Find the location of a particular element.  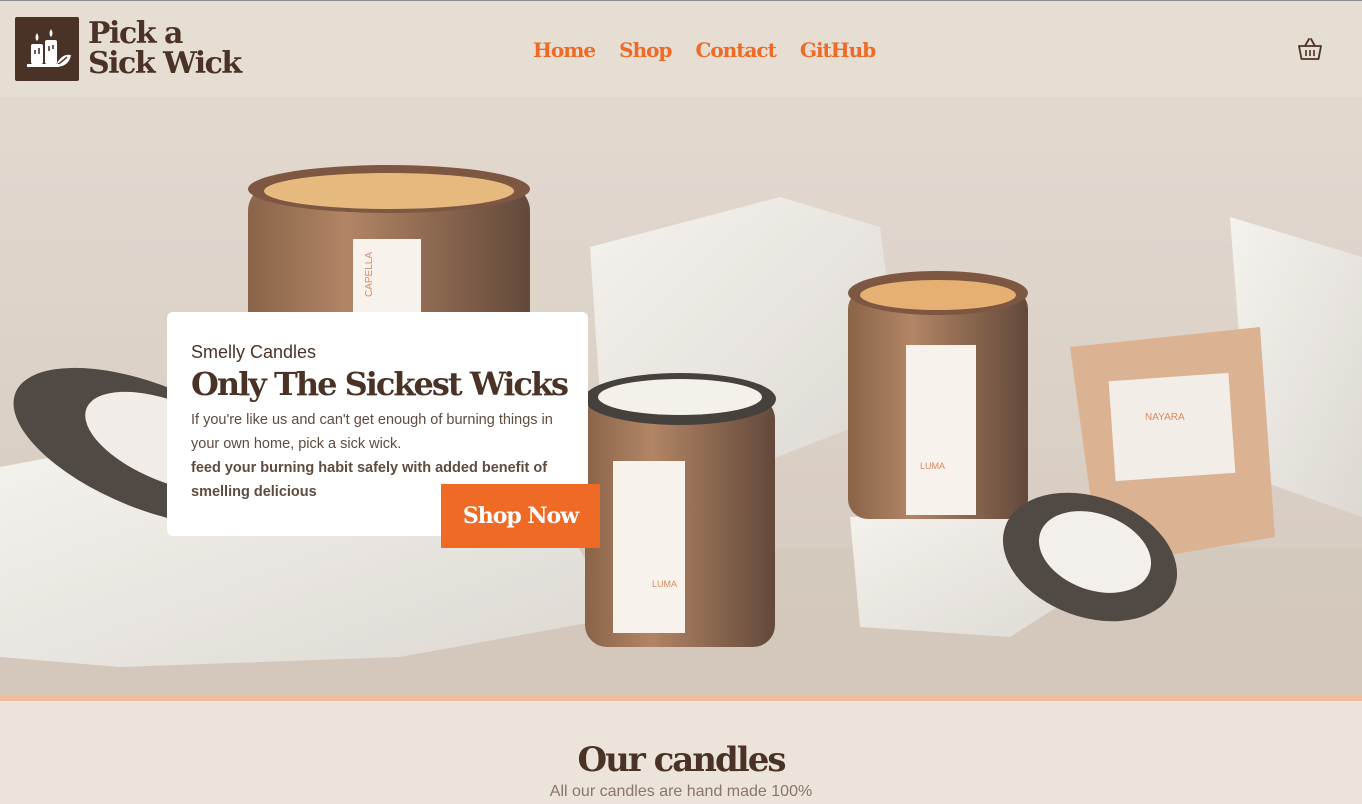

main-nav: Home Shop Contact GitHub is located at coordinates (704, 50).